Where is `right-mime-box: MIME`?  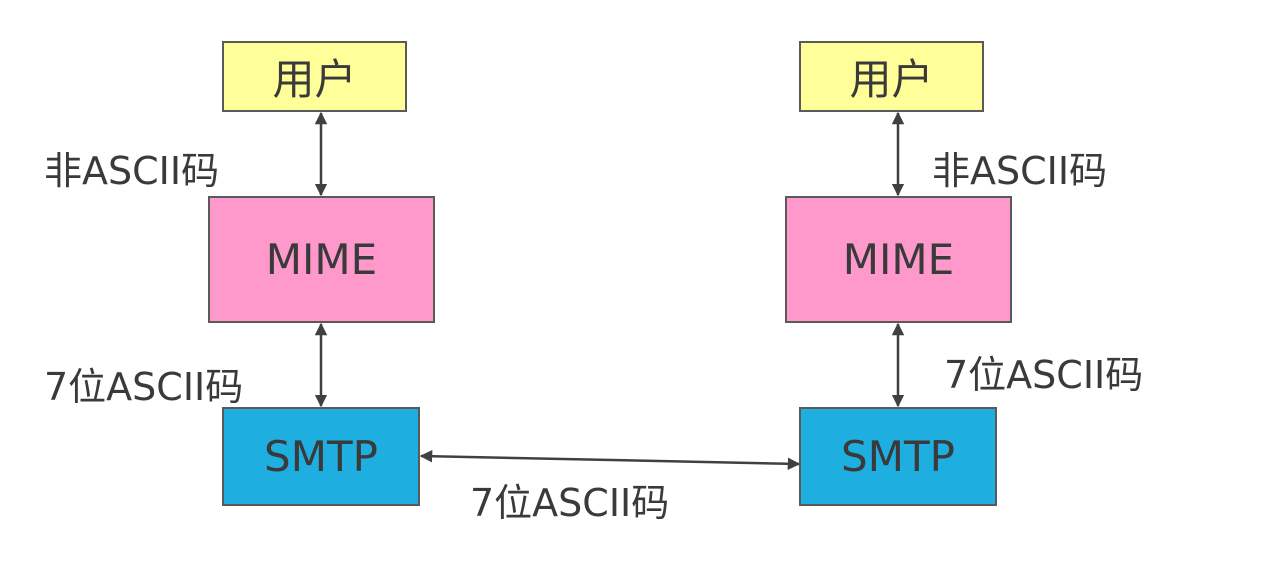
right-mime-box: MIME is located at coordinates (898, 259).